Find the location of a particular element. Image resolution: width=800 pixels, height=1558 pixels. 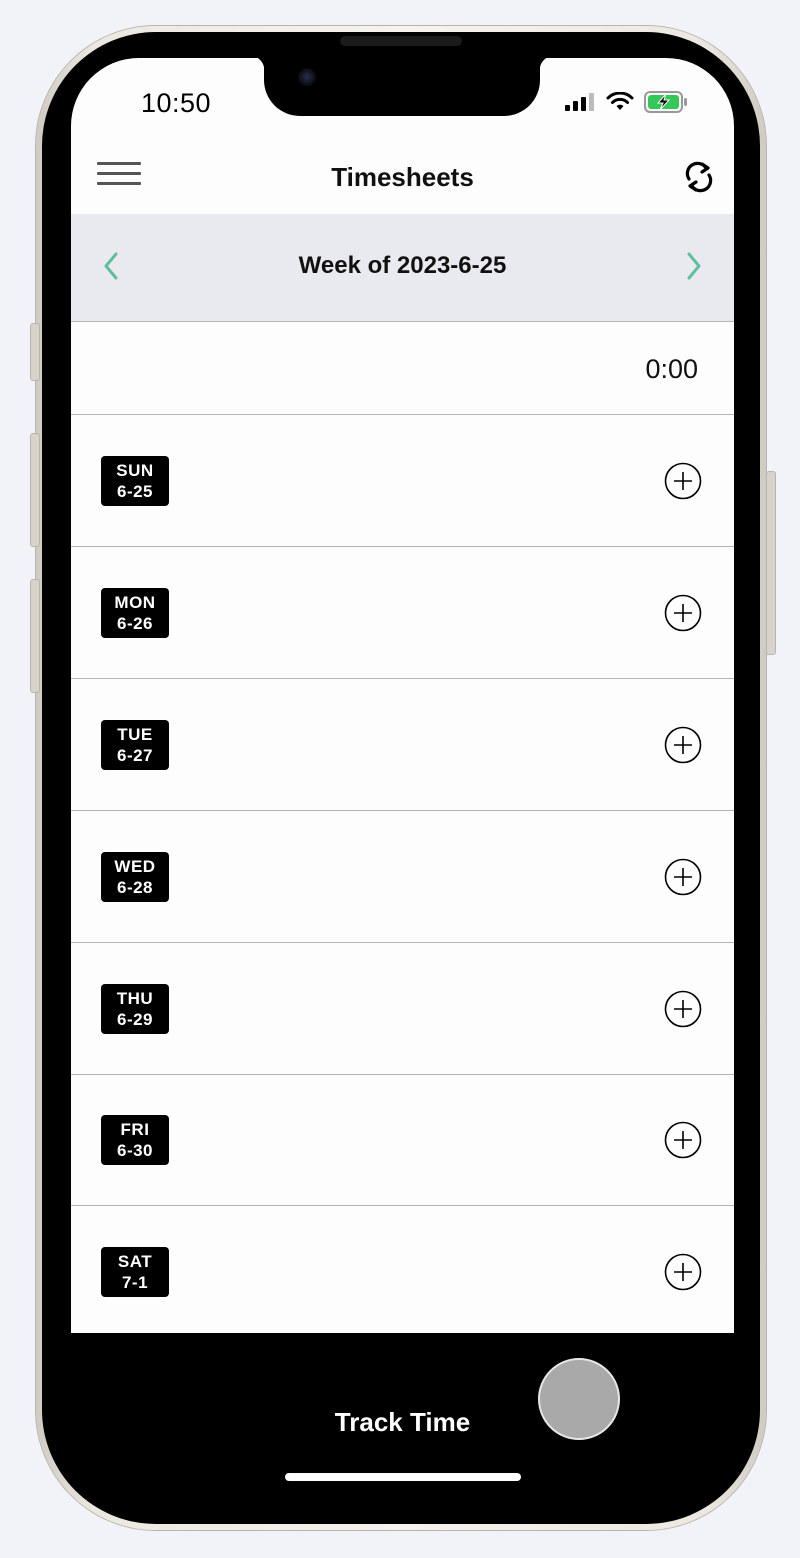

notch is located at coordinates (402, 87).